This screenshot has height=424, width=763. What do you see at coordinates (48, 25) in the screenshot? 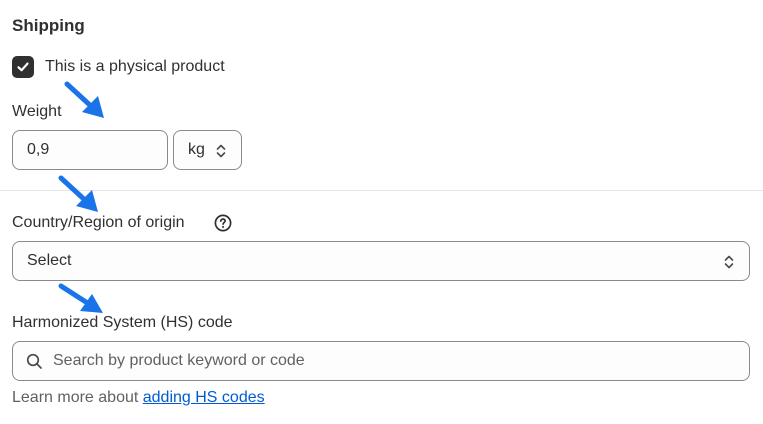
I see `section-title: Shipping` at bounding box center [48, 25].